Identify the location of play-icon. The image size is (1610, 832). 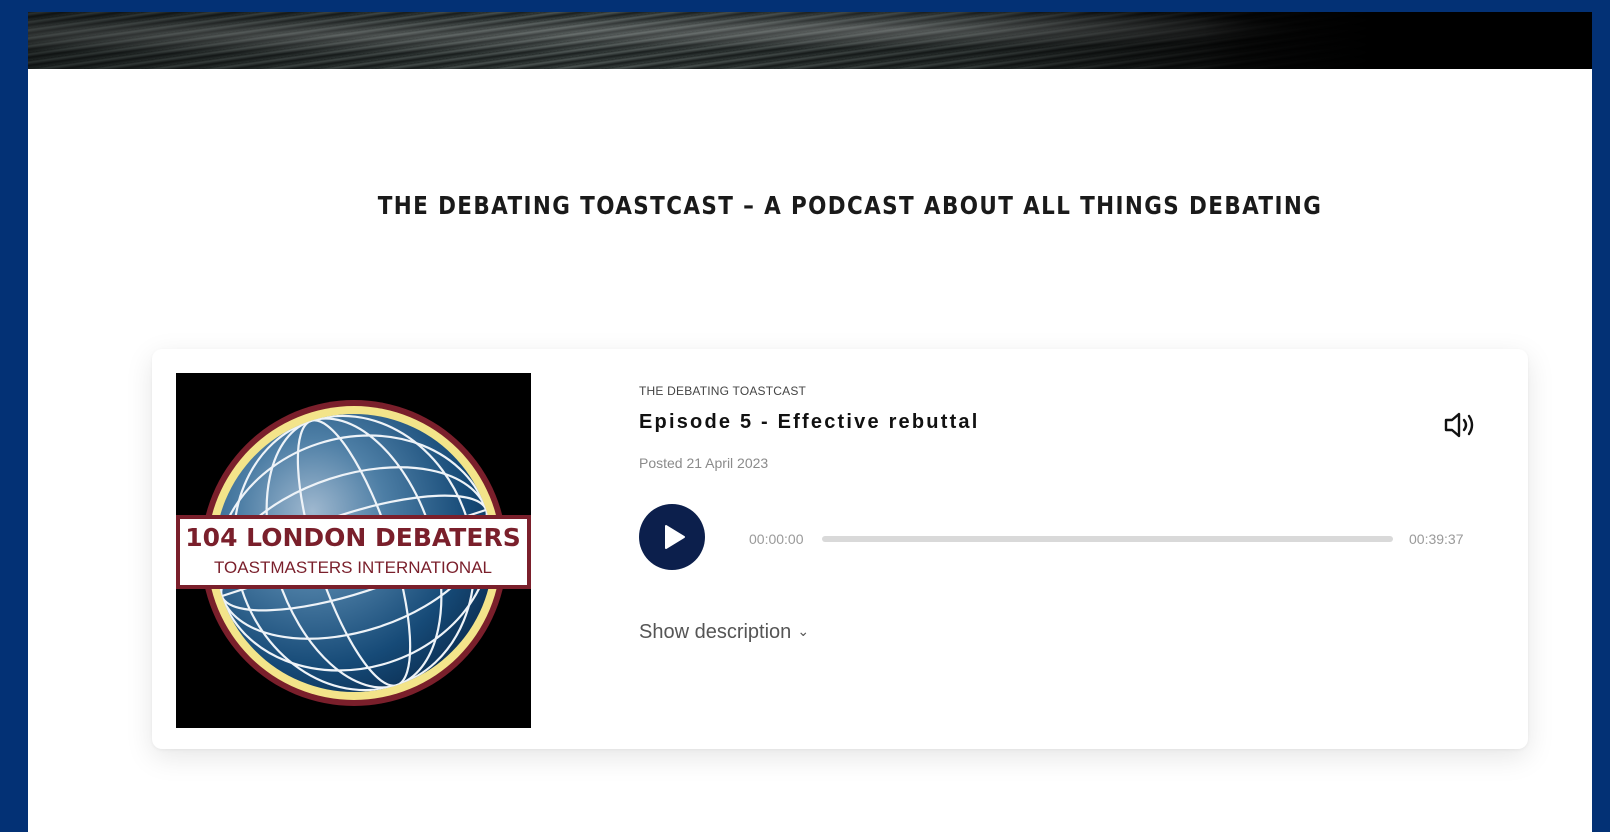
(675, 537).